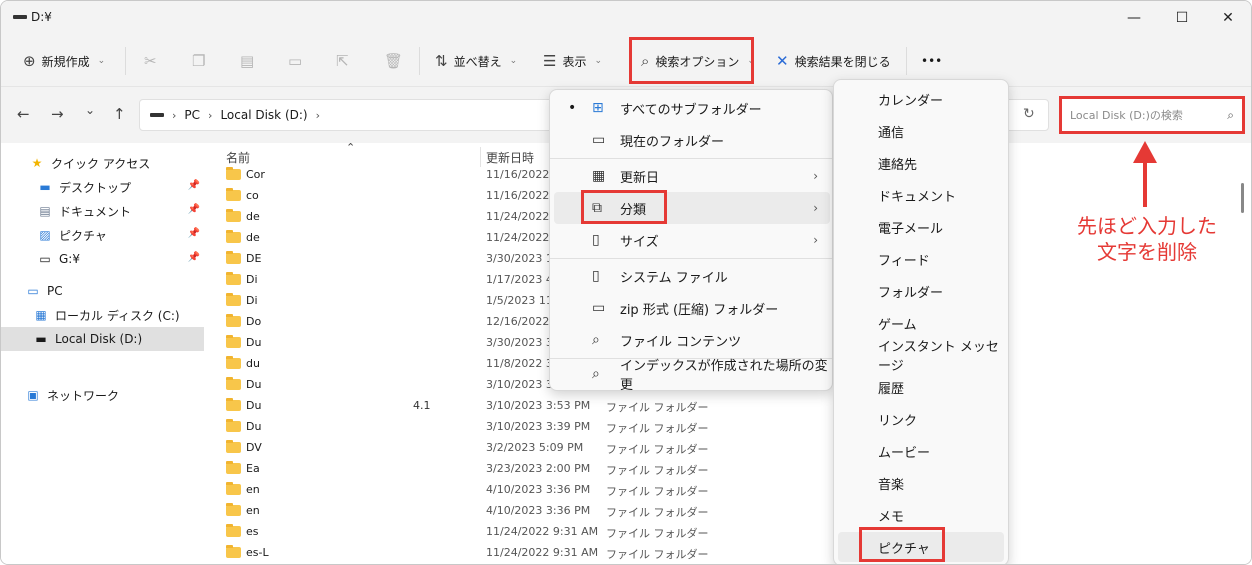 The width and height of the screenshot is (1252, 565). What do you see at coordinates (921, 99) in the screenshot?
I see `submenu-item: カレンダー` at bounding box center [921, 99].